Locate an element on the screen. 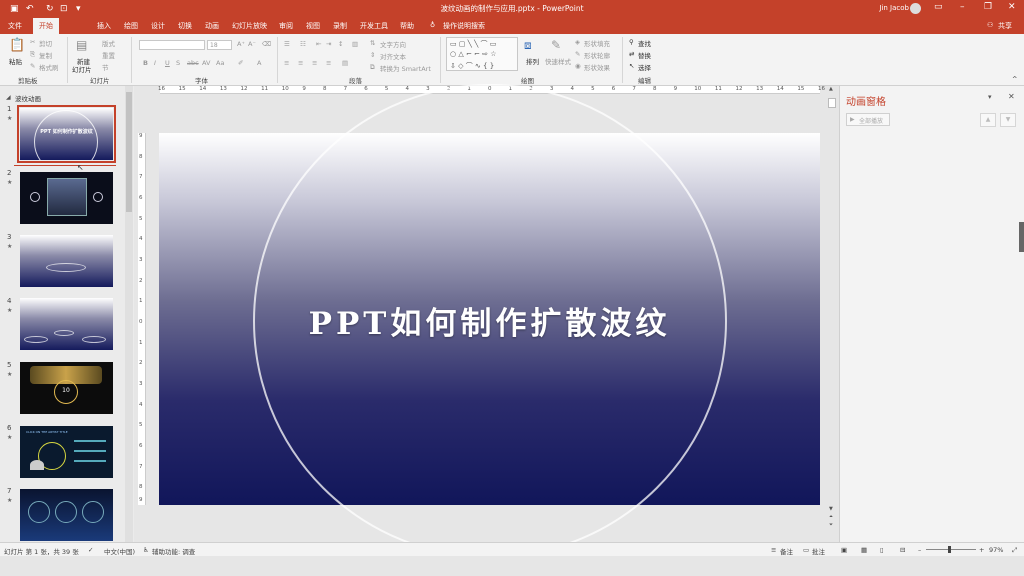 This screenshot has height=576, width=1024. font-name-field is located at coordinates (172, 45).